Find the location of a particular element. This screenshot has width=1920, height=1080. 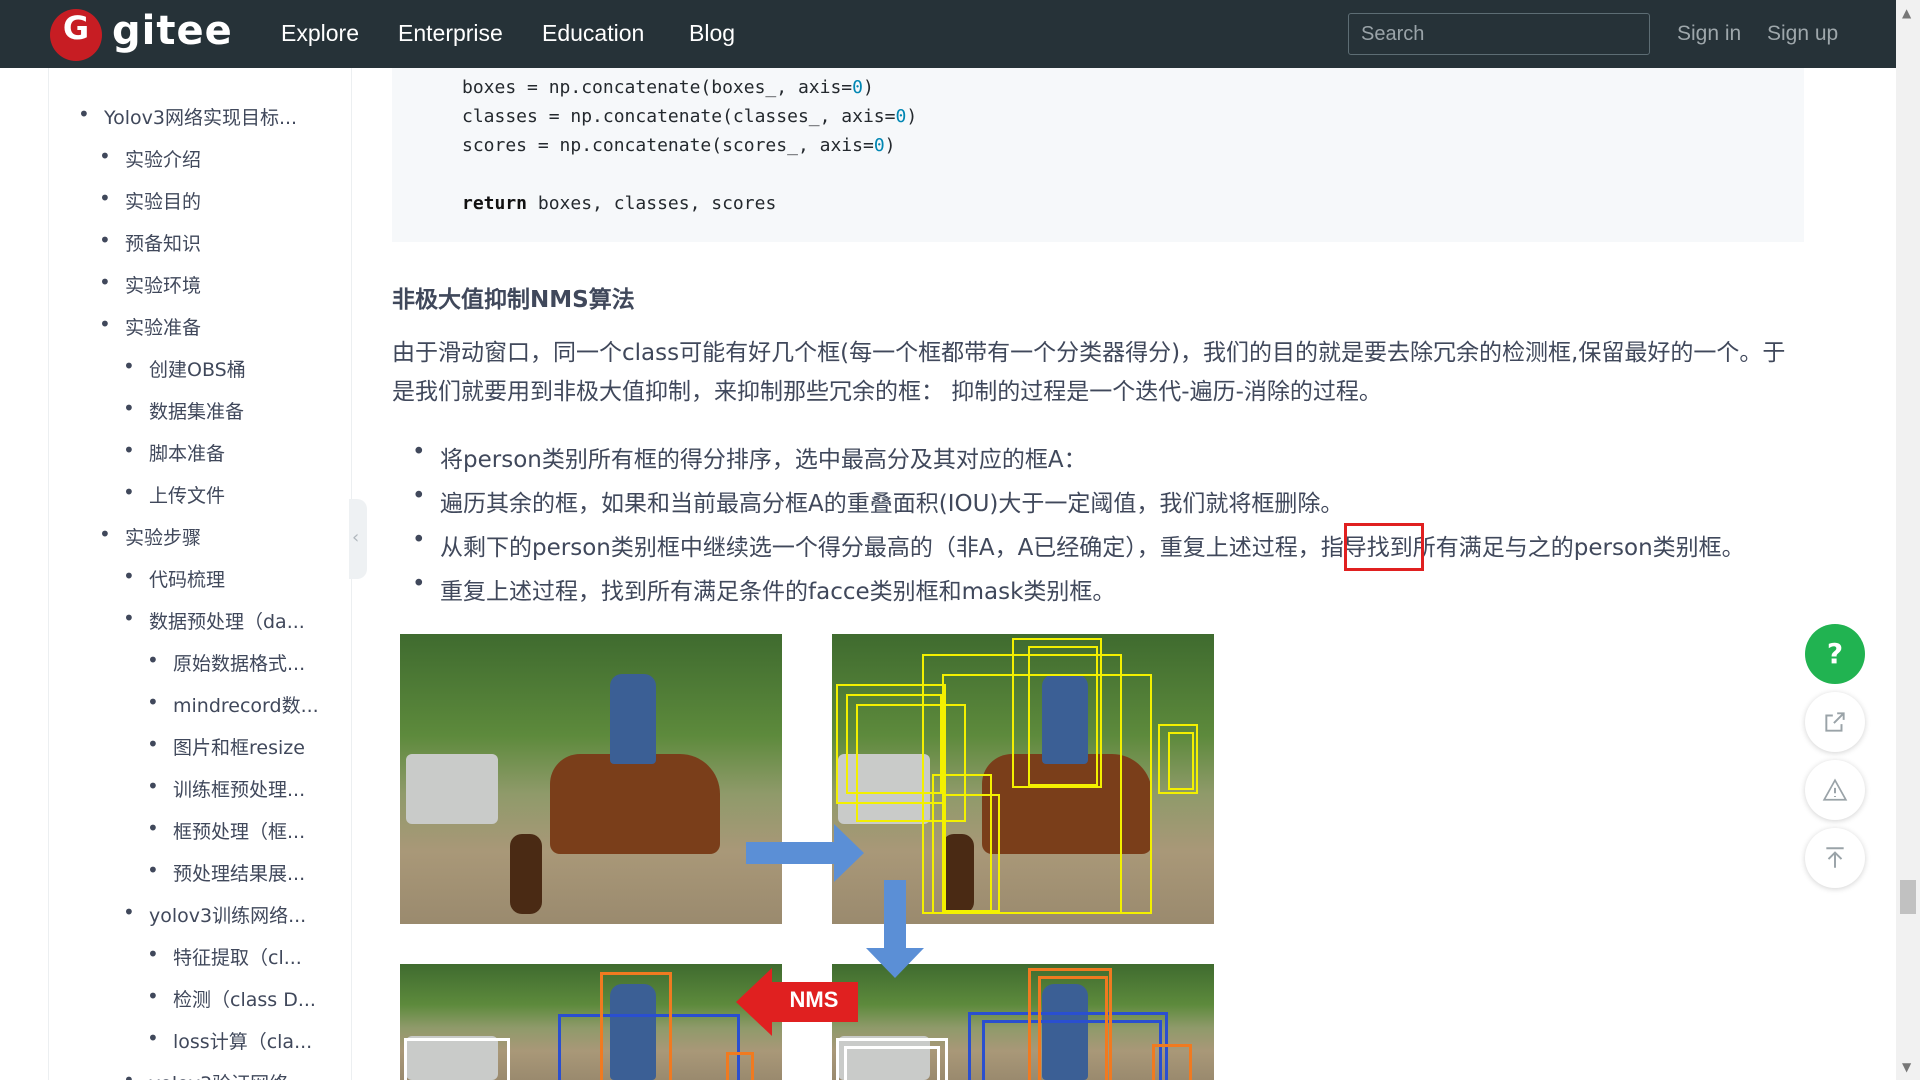

page-scrollbar: ▲ ▼ is located at coordinates (1908, 540).